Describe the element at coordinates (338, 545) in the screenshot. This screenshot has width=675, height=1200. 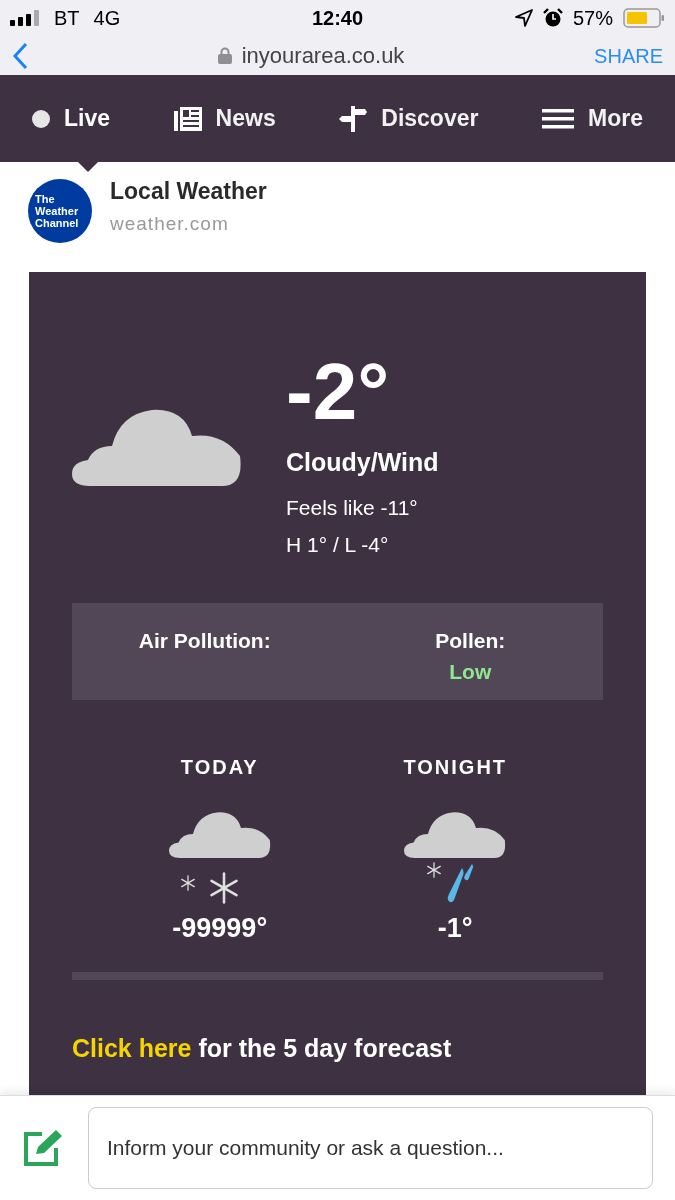
I see `high-low-text: H 1° / L -4°` at that location.